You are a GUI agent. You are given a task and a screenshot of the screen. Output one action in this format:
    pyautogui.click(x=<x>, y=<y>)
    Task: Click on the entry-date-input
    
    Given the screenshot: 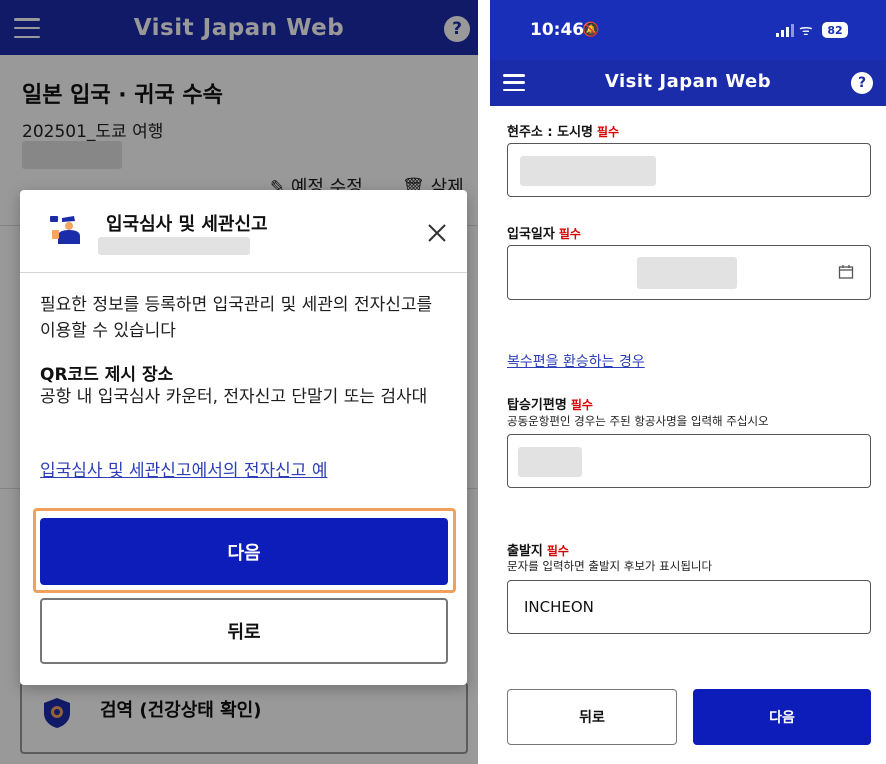 What is the action you would take?
    pyautogui.click(x=689, y=272)
    